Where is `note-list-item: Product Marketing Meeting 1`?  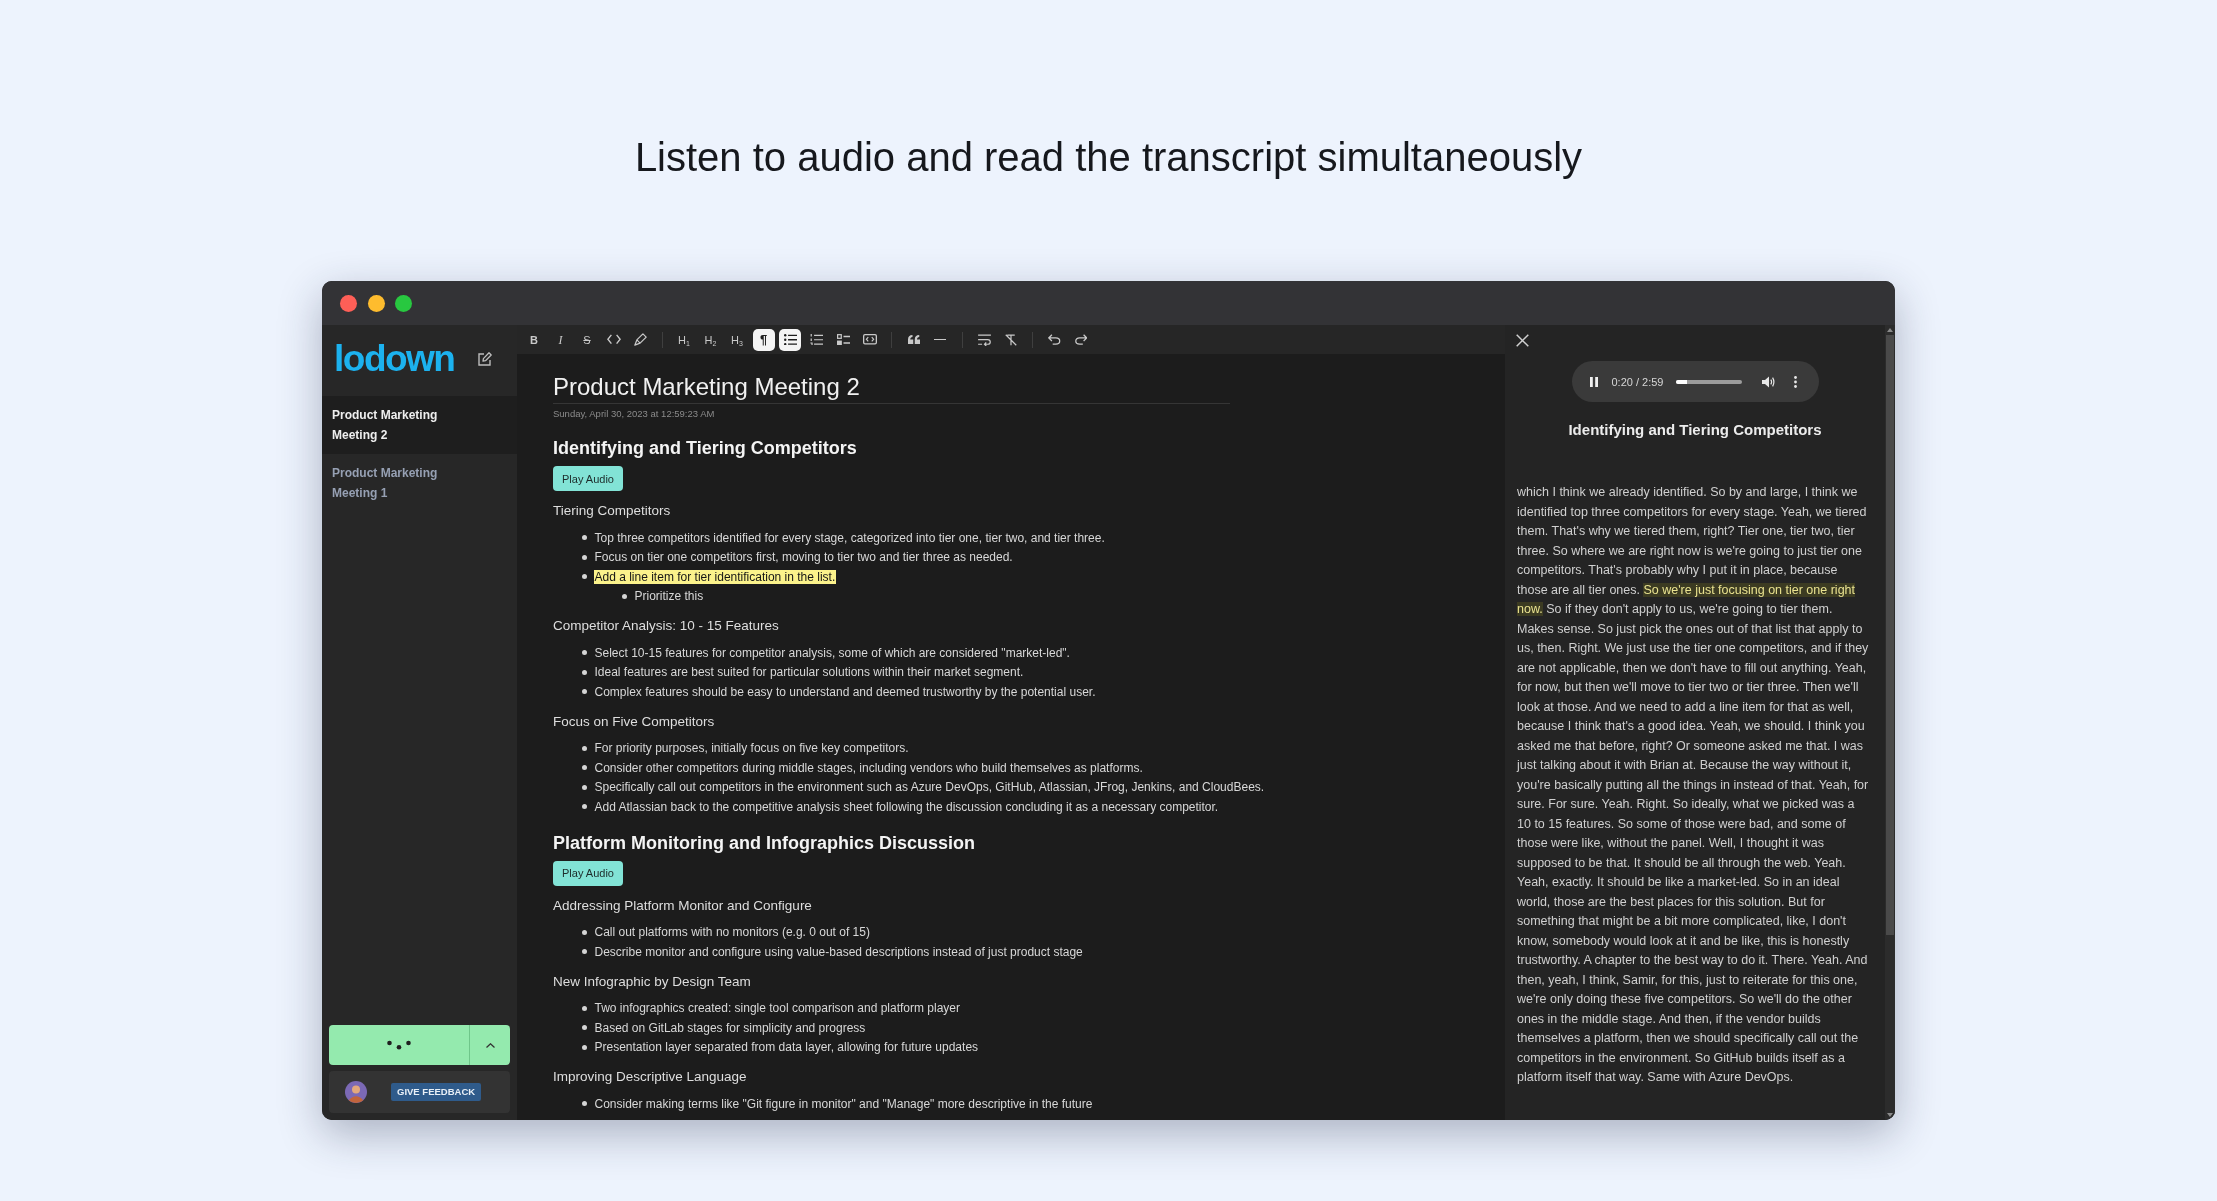
note-list-item: Product Marketing Meeting 1 is located at coordinates (419, 483).